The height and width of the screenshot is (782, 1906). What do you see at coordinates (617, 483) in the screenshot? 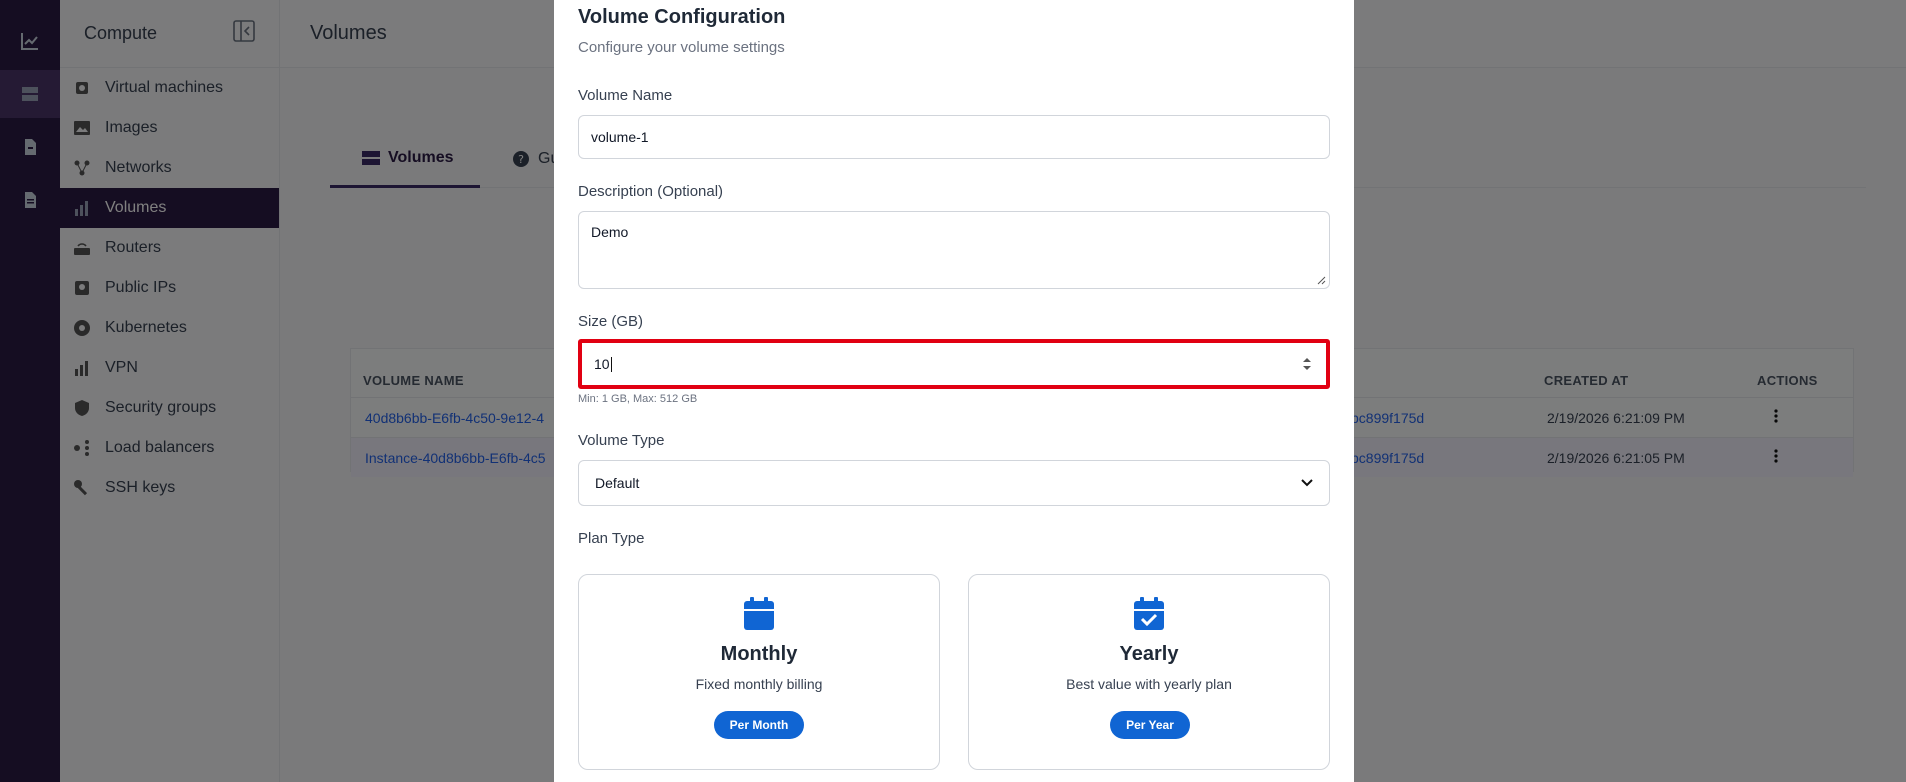
I see `volume-type-value: Default` at bounding box center [617, 483].